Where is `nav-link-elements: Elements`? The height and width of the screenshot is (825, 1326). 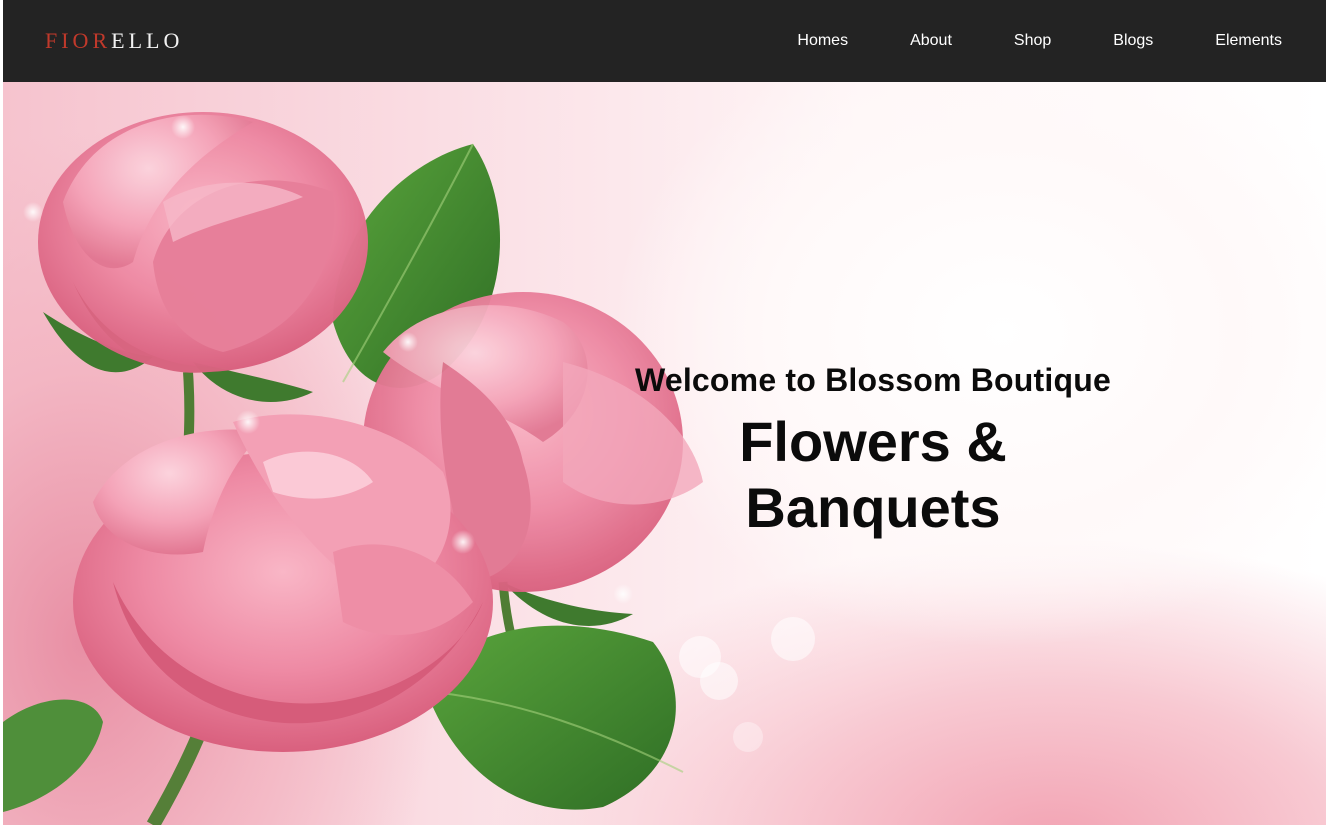 nav-link-elements: Elements is located at coordinates (1248, 41).